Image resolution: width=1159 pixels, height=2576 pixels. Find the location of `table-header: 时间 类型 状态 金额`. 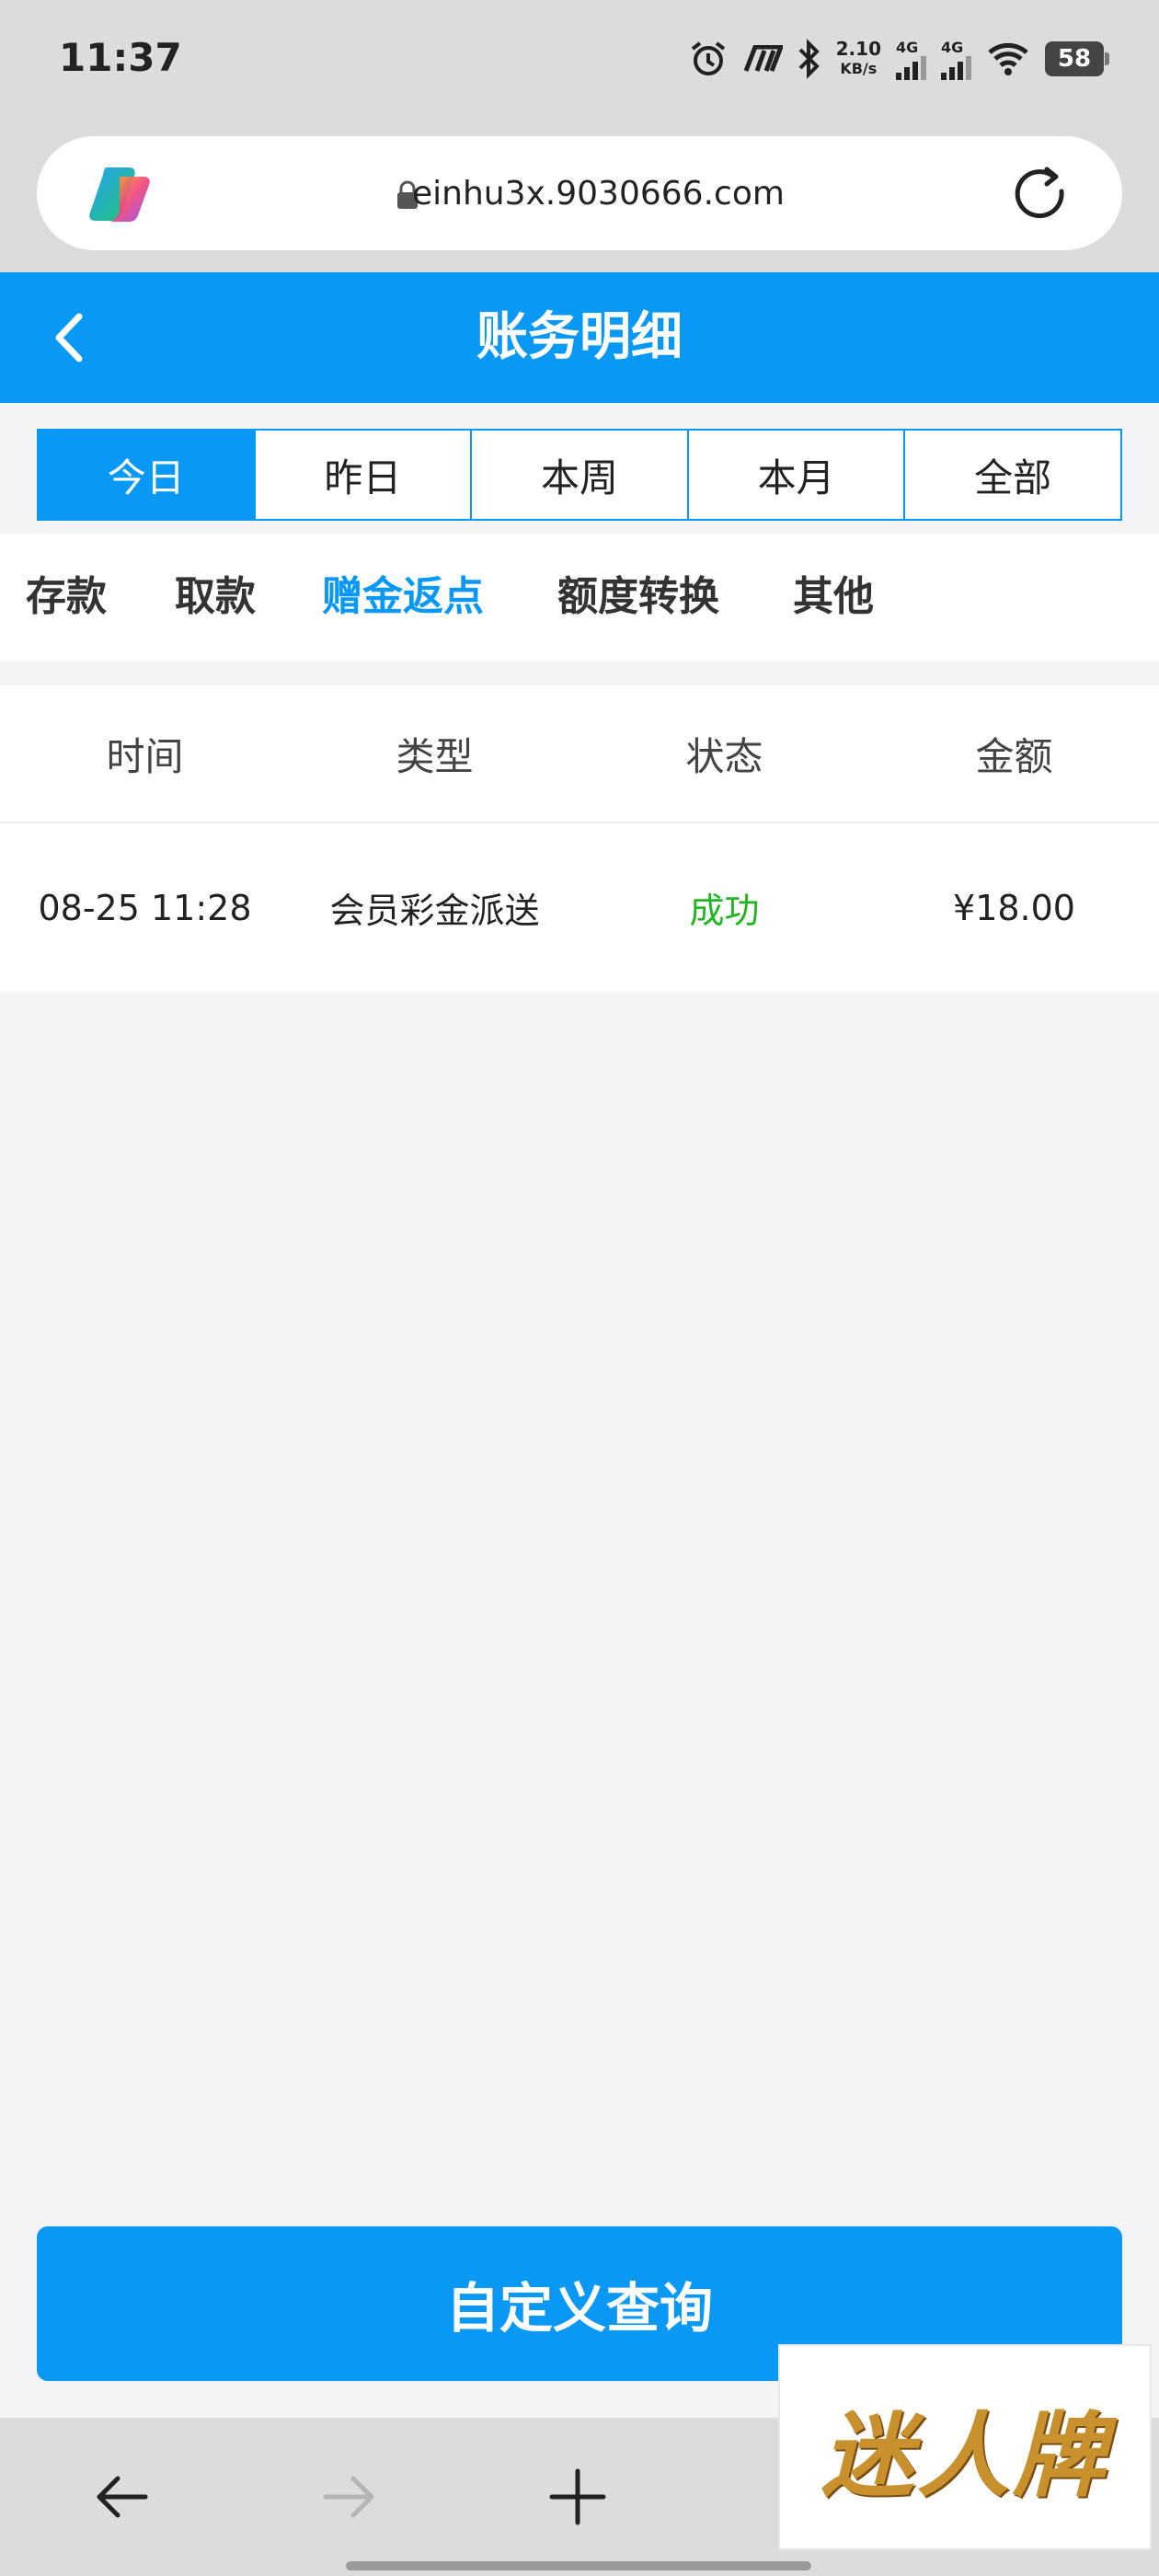

table-header: 时间 类型 状态 金额 is located at coordinates (579, 754).